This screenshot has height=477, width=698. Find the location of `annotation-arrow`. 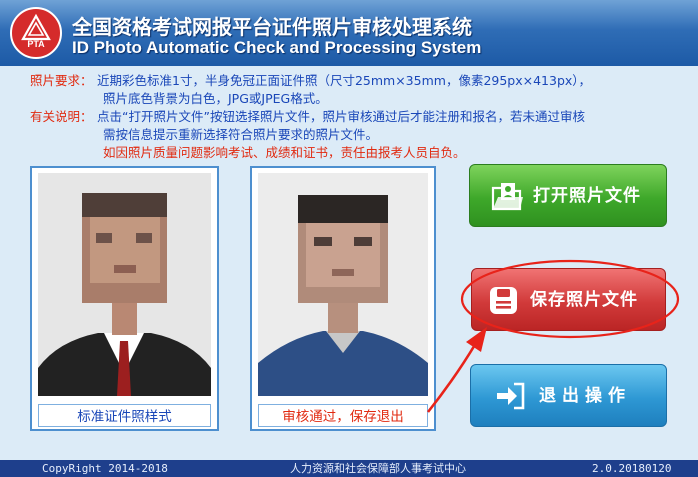

annotation-arrow is located at coordinates (452, 377).